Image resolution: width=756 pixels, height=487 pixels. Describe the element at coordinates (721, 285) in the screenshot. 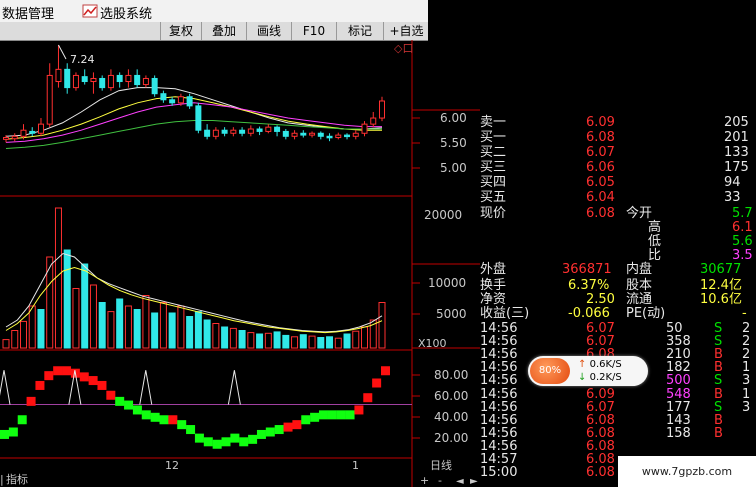

I see `capital-value: 12.4亿` at that location.